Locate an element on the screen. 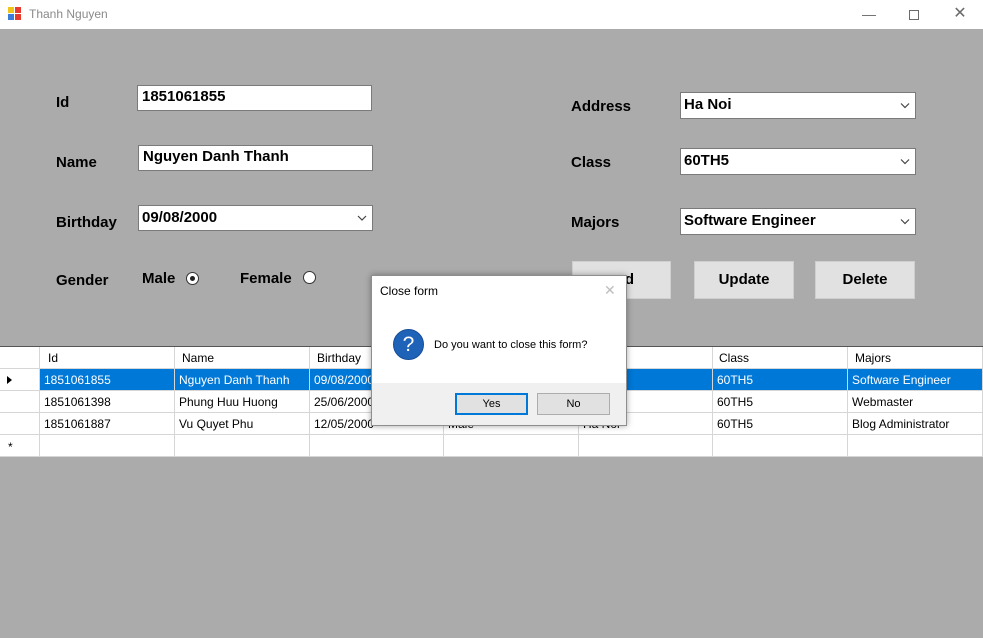 The width and height of the screenshot is (983, 638). cell-id: 1851061887 is located at coordinates (107, 424).